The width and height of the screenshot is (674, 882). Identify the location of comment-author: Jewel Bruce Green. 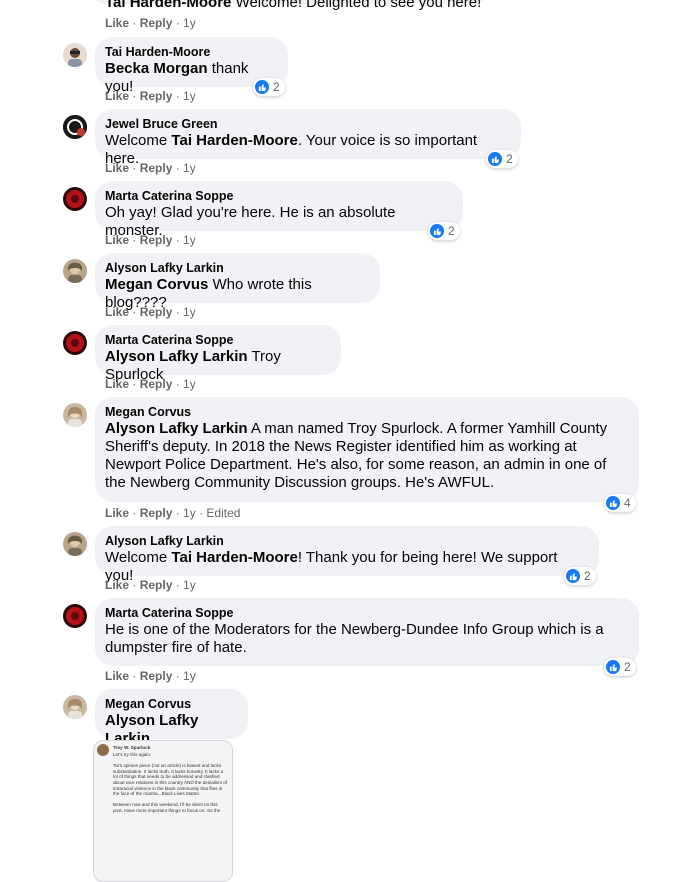
(308, 124).